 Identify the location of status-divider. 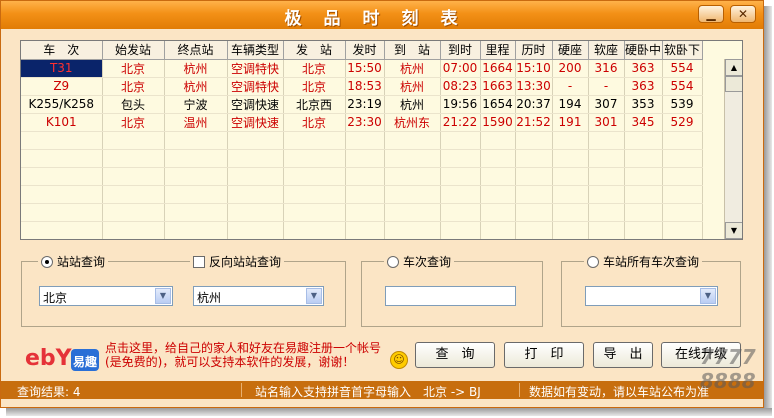
(519, 390).